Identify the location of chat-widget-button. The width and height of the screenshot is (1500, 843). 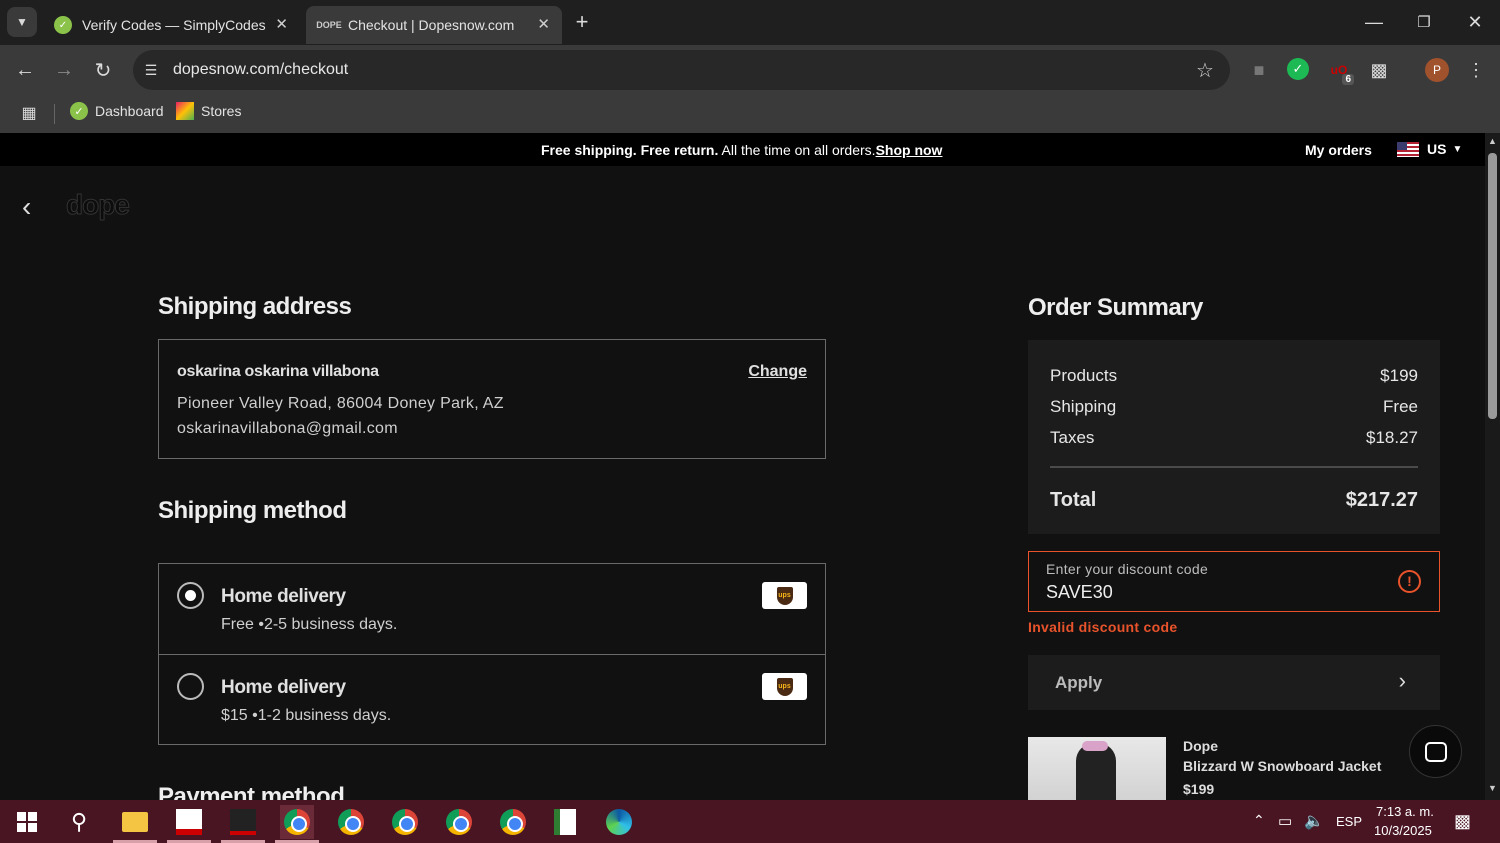
(1435, 751).